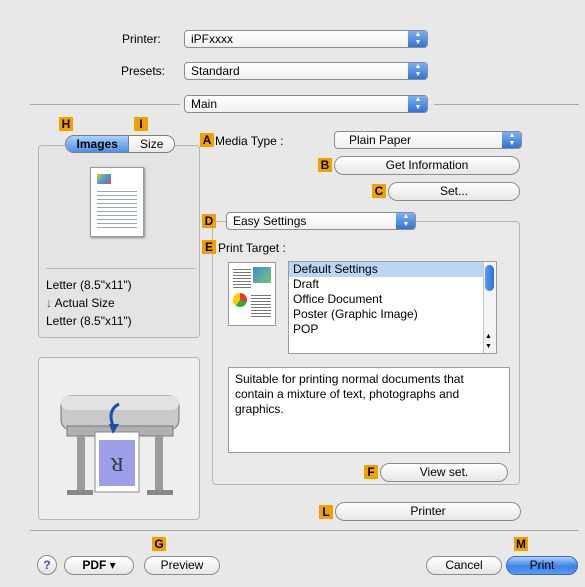 The height and width of the screenshot is (587, 585). What do you see at coordinates (489, 307) in the screenshot?
I see `list-scrollbar: ▲ ▼` at bounding box center [489, 307].